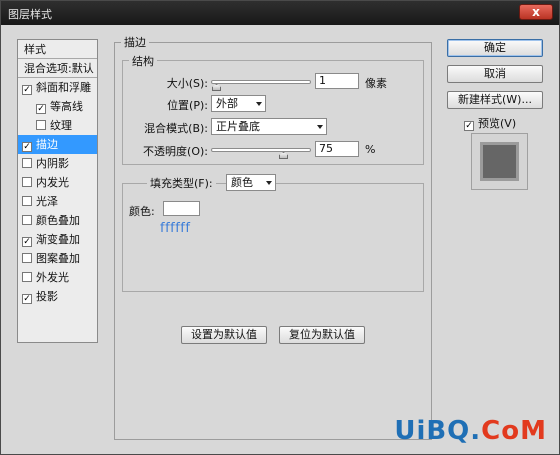 The image size is (560, 455). Describe the element at coordinates (47, 201) in the screenshot. I see `style-item-label: 光泽` at that location.